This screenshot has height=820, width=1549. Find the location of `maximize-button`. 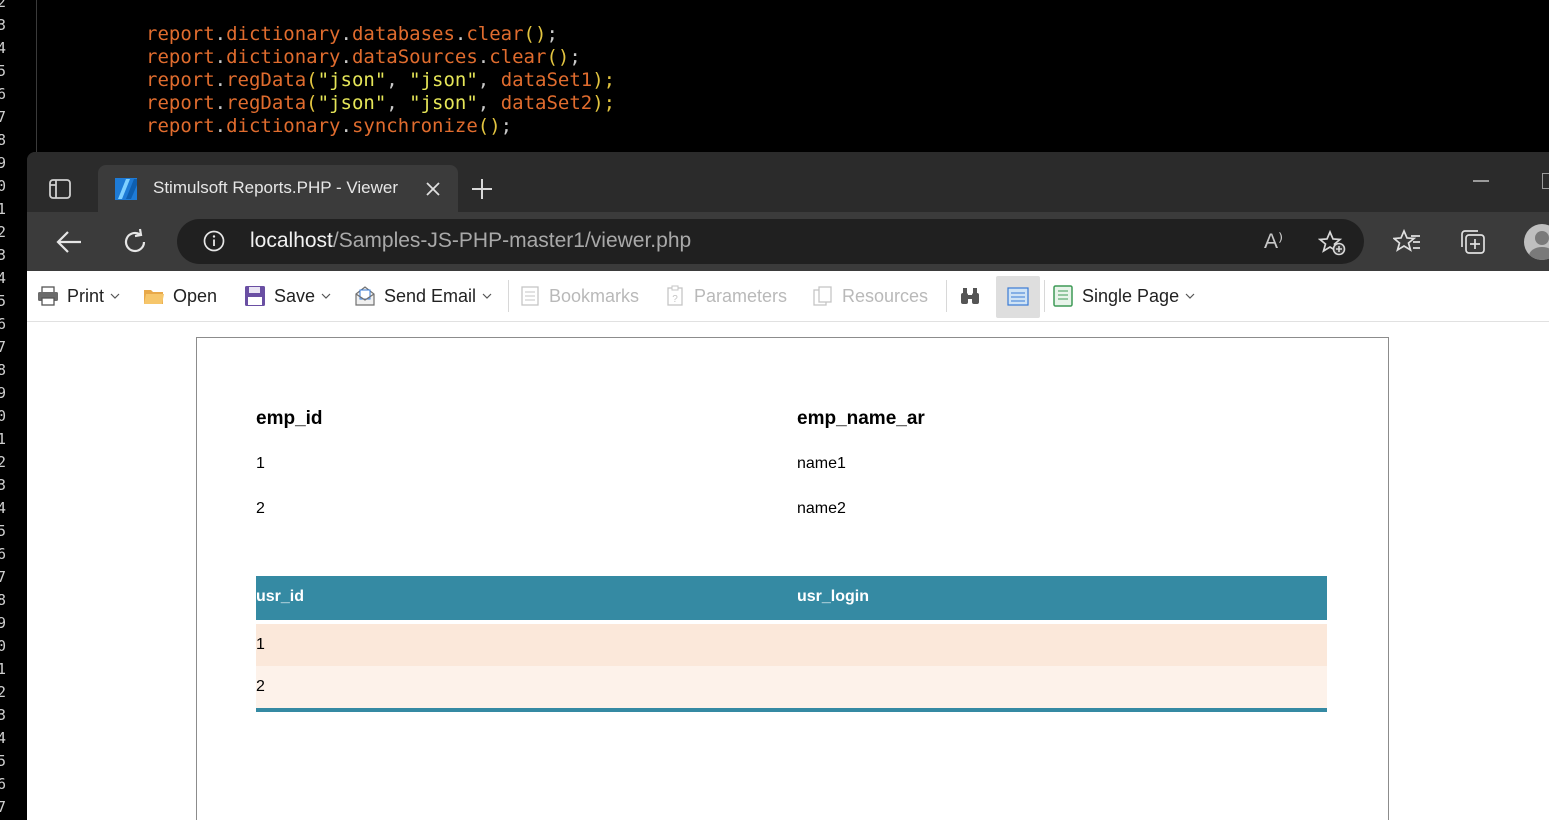

maximize-button is located at coordinates (1545, 181).